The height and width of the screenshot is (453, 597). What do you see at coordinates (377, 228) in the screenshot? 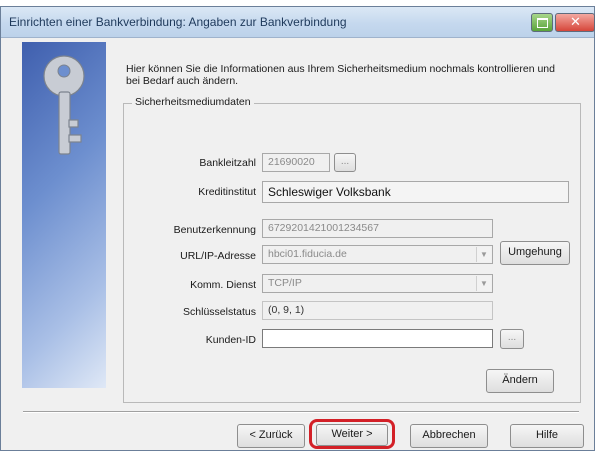
I see `benutzerkennung-field: 6729201421001234567` at bounding box center [377, 228].